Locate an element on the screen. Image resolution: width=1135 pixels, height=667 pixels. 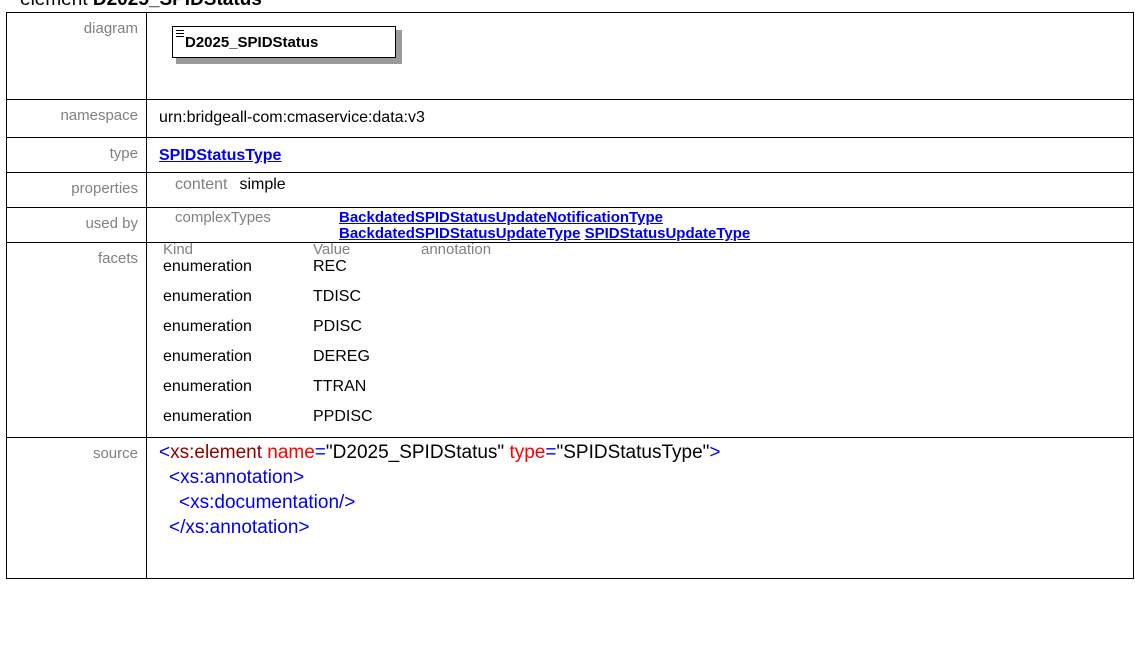
properties-label: properties is located at coordinates (76, 190).